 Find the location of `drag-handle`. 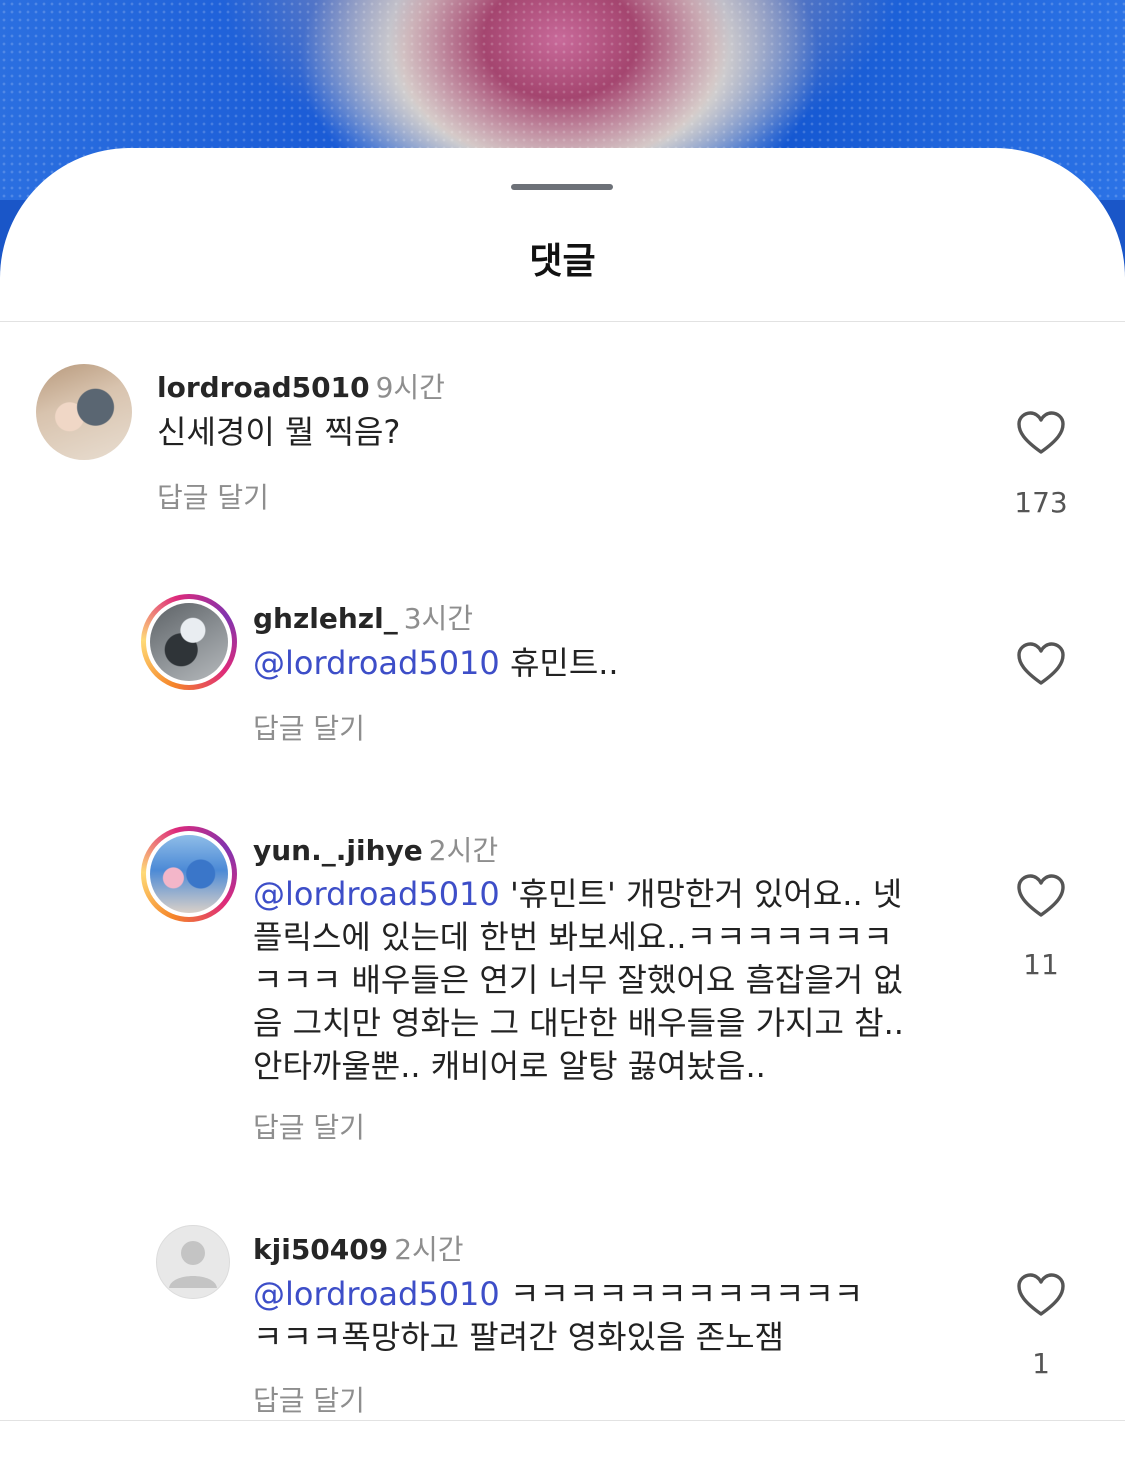

drag-handle is located at coordinates (562, 187).